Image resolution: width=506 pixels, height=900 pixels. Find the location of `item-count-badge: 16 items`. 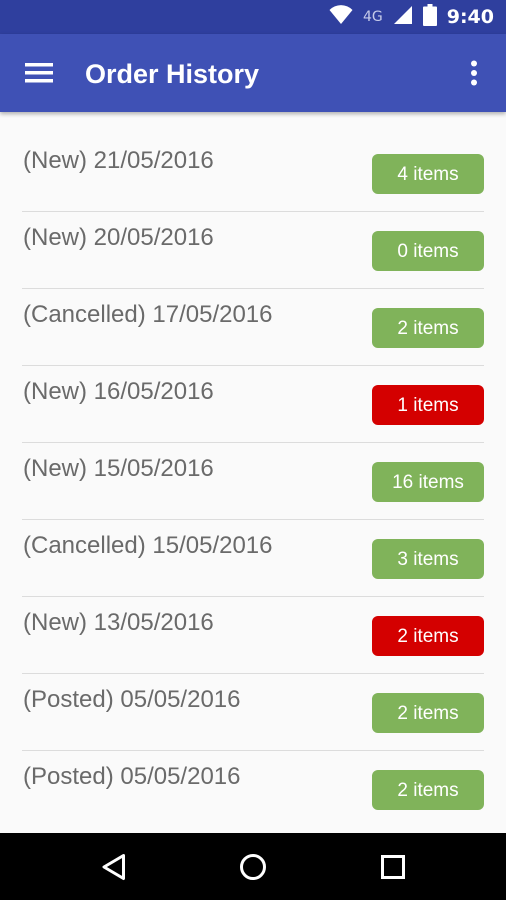

item-count-badge: 16 items is located at coordinates (428, 482).